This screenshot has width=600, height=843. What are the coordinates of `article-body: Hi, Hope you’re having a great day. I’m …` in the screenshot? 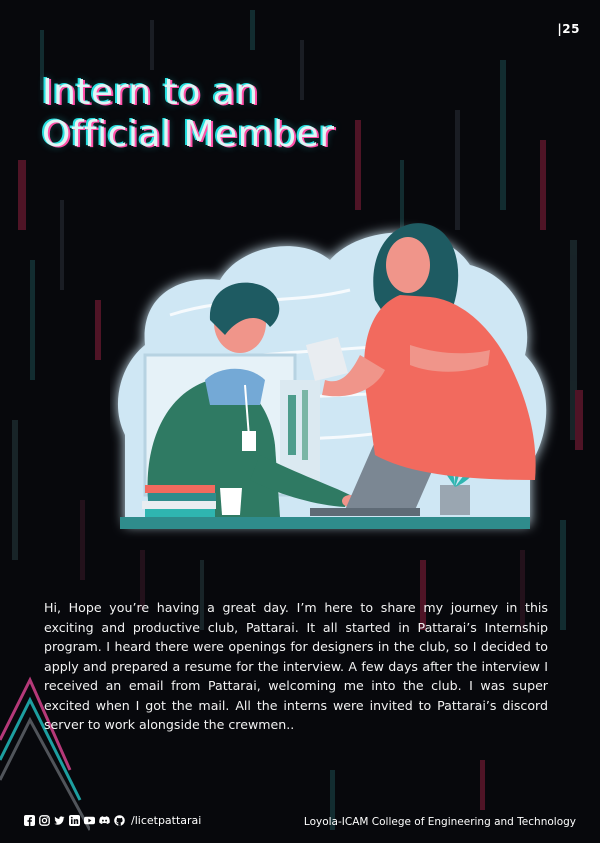 It's located at (296, 666).